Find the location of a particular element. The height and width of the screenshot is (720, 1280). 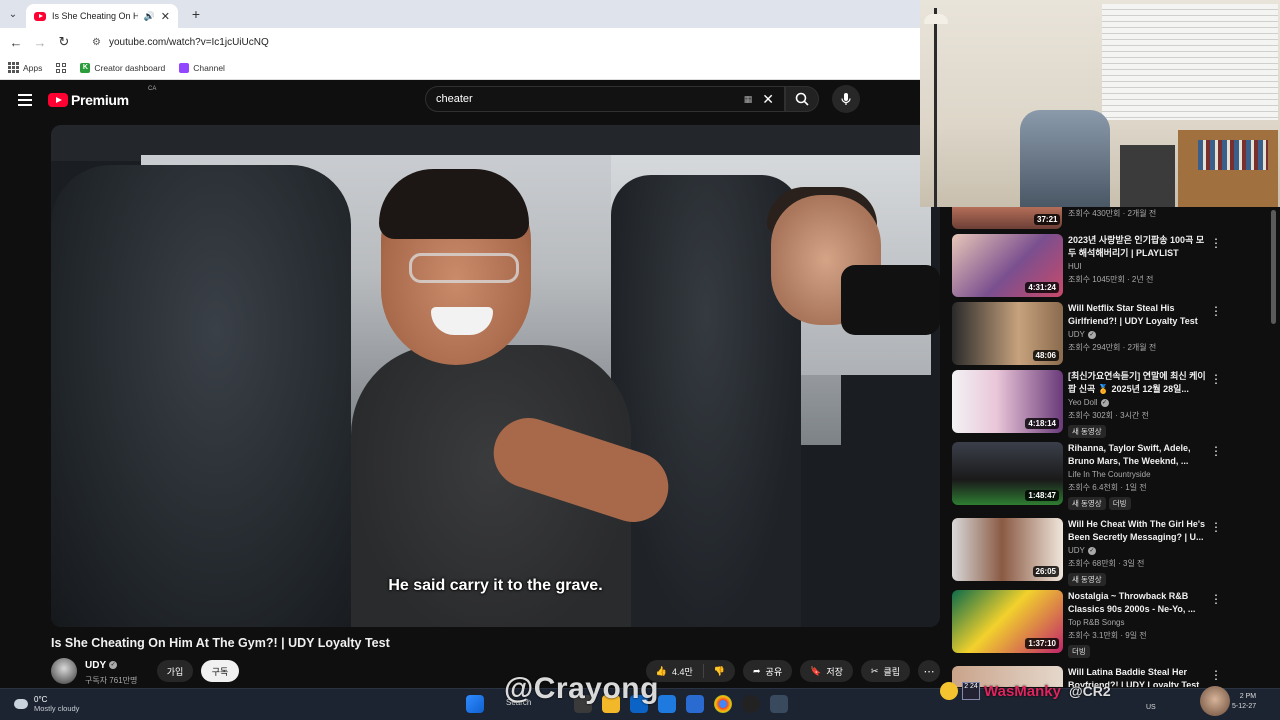

webcam-lamp is located at coordinates (936, 19).